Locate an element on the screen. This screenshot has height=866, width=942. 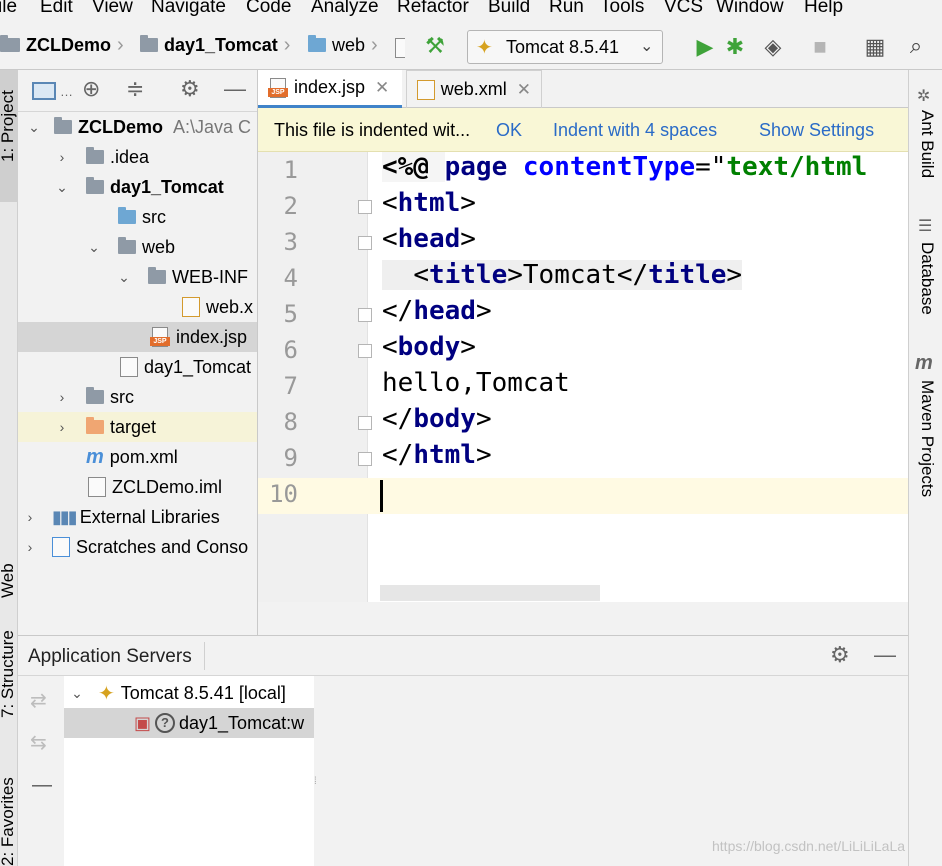
tree-item-label: target is located at coordinates (133, 426).